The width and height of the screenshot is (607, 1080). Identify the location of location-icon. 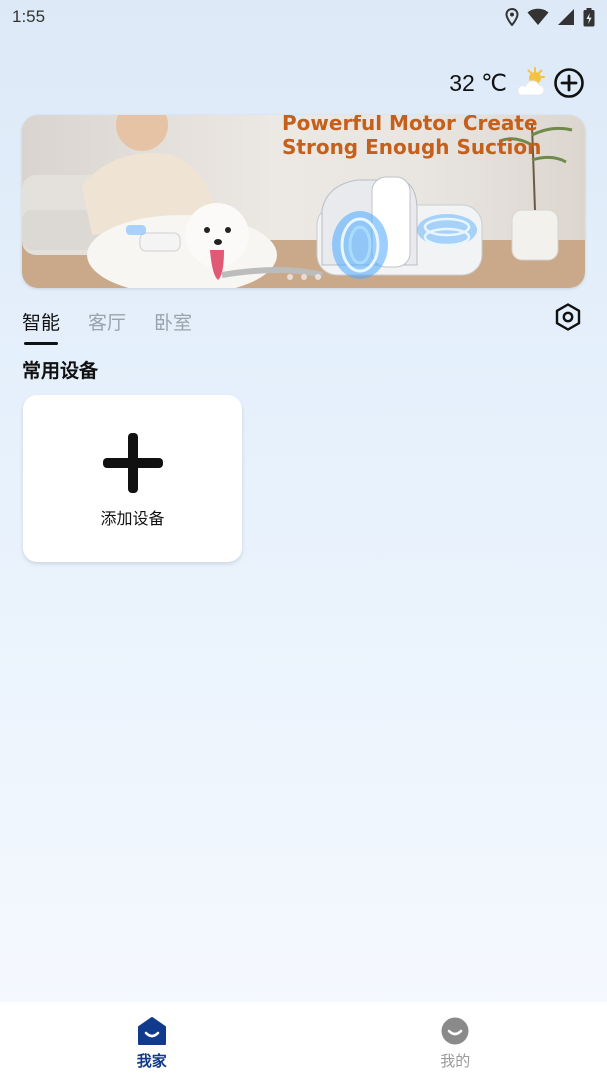
(512, 17).